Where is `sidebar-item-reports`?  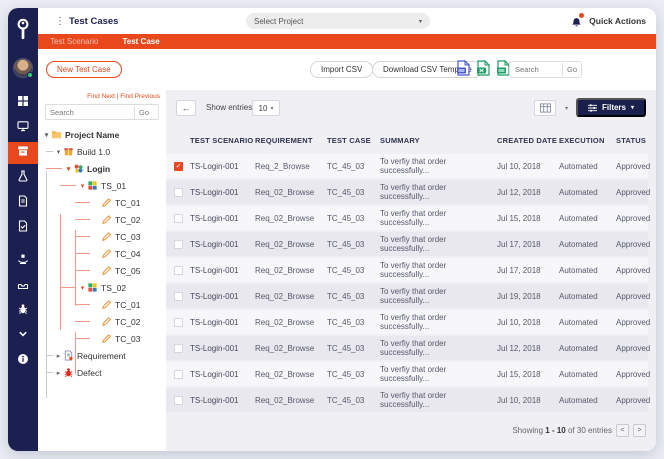 sidebar-item-reports is located at coordinates (23, 203).